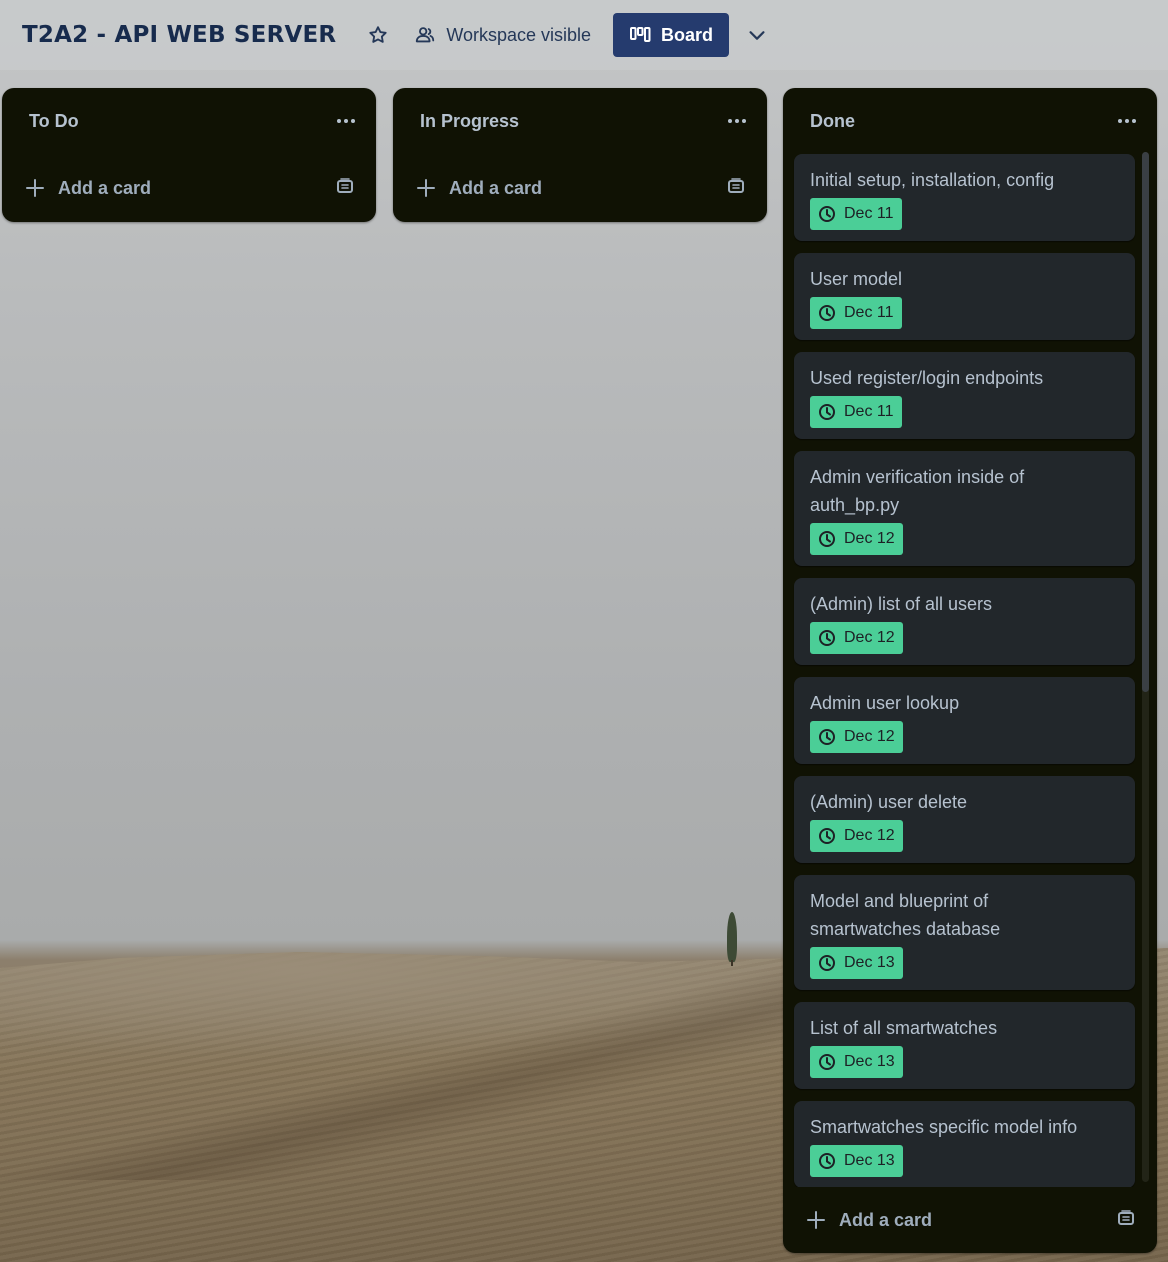 Image resolution: width=1168 pixels, height=1262 pixels. What do you see at coordinates (885, 703) in the screenshot?
I see `card-title: Admin user lookup` at bounding box center [885, 703].